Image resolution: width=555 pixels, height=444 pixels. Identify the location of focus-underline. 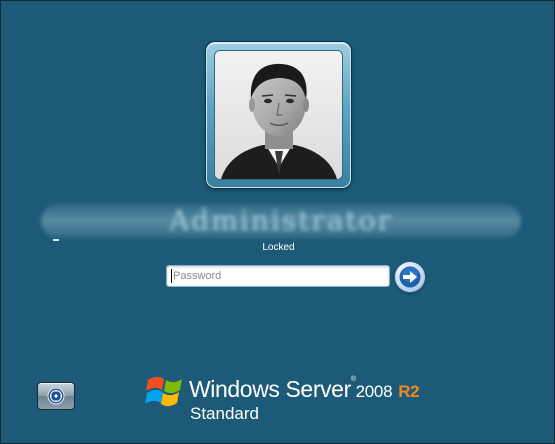
(56, 240).